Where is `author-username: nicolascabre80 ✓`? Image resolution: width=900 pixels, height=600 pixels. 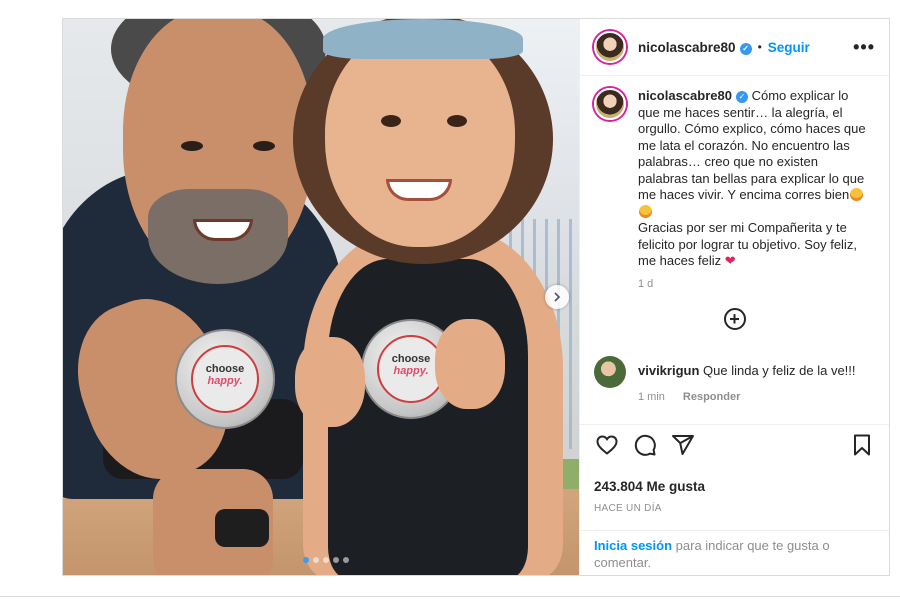
author-username: nicolascabre80 ✓ is located at coordinates (695, 47).